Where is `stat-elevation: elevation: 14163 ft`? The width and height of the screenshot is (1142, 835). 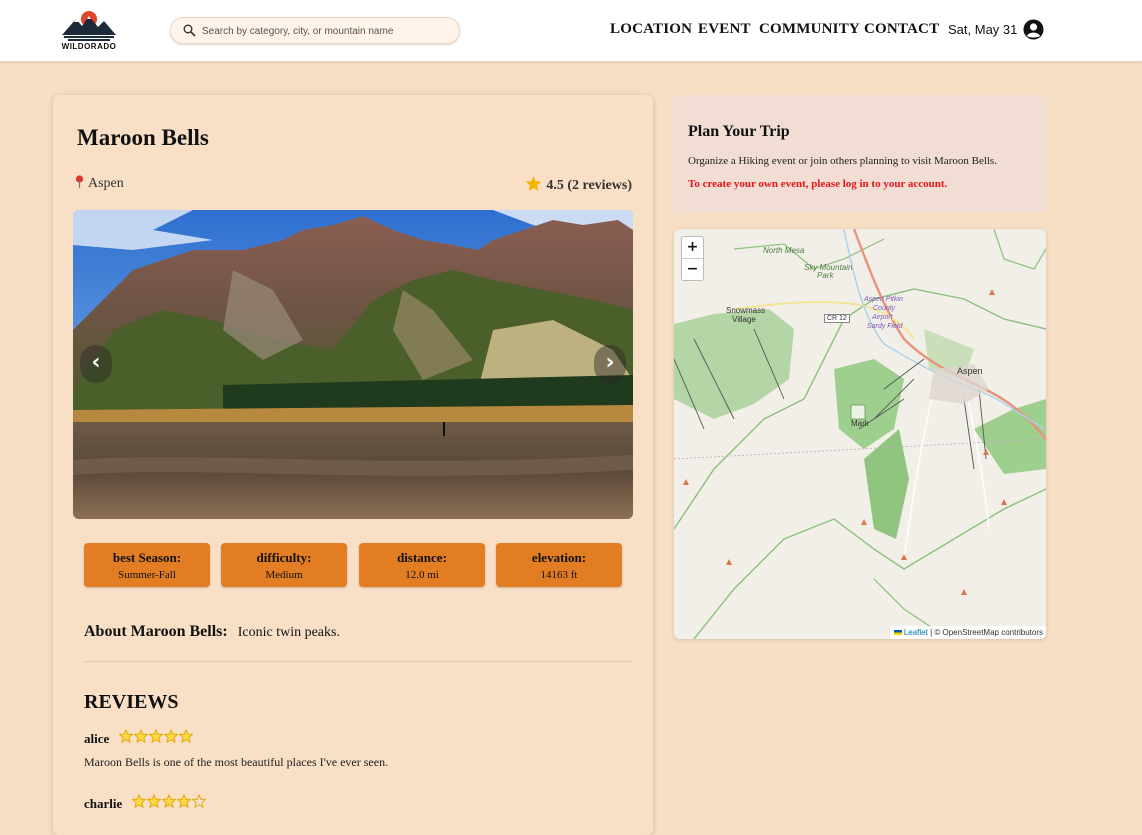
stat-elevation: elevation: 14163 ft is located at coordinates (559, 565).